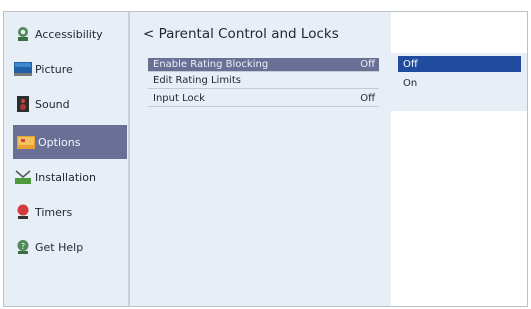 Image resolution: width=531 pixels, height=309 pixels. What do you see at coordinates (26, 142) in the screenshot?
I see `options-icon` at bounding box center [26, 142].